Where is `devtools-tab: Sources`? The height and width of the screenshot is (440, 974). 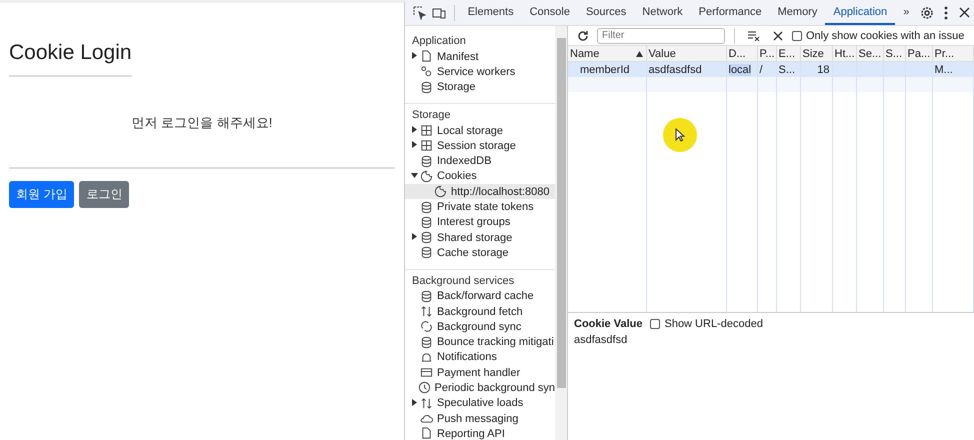 devtools-tab: Sources is located at coordinates (606, 12).